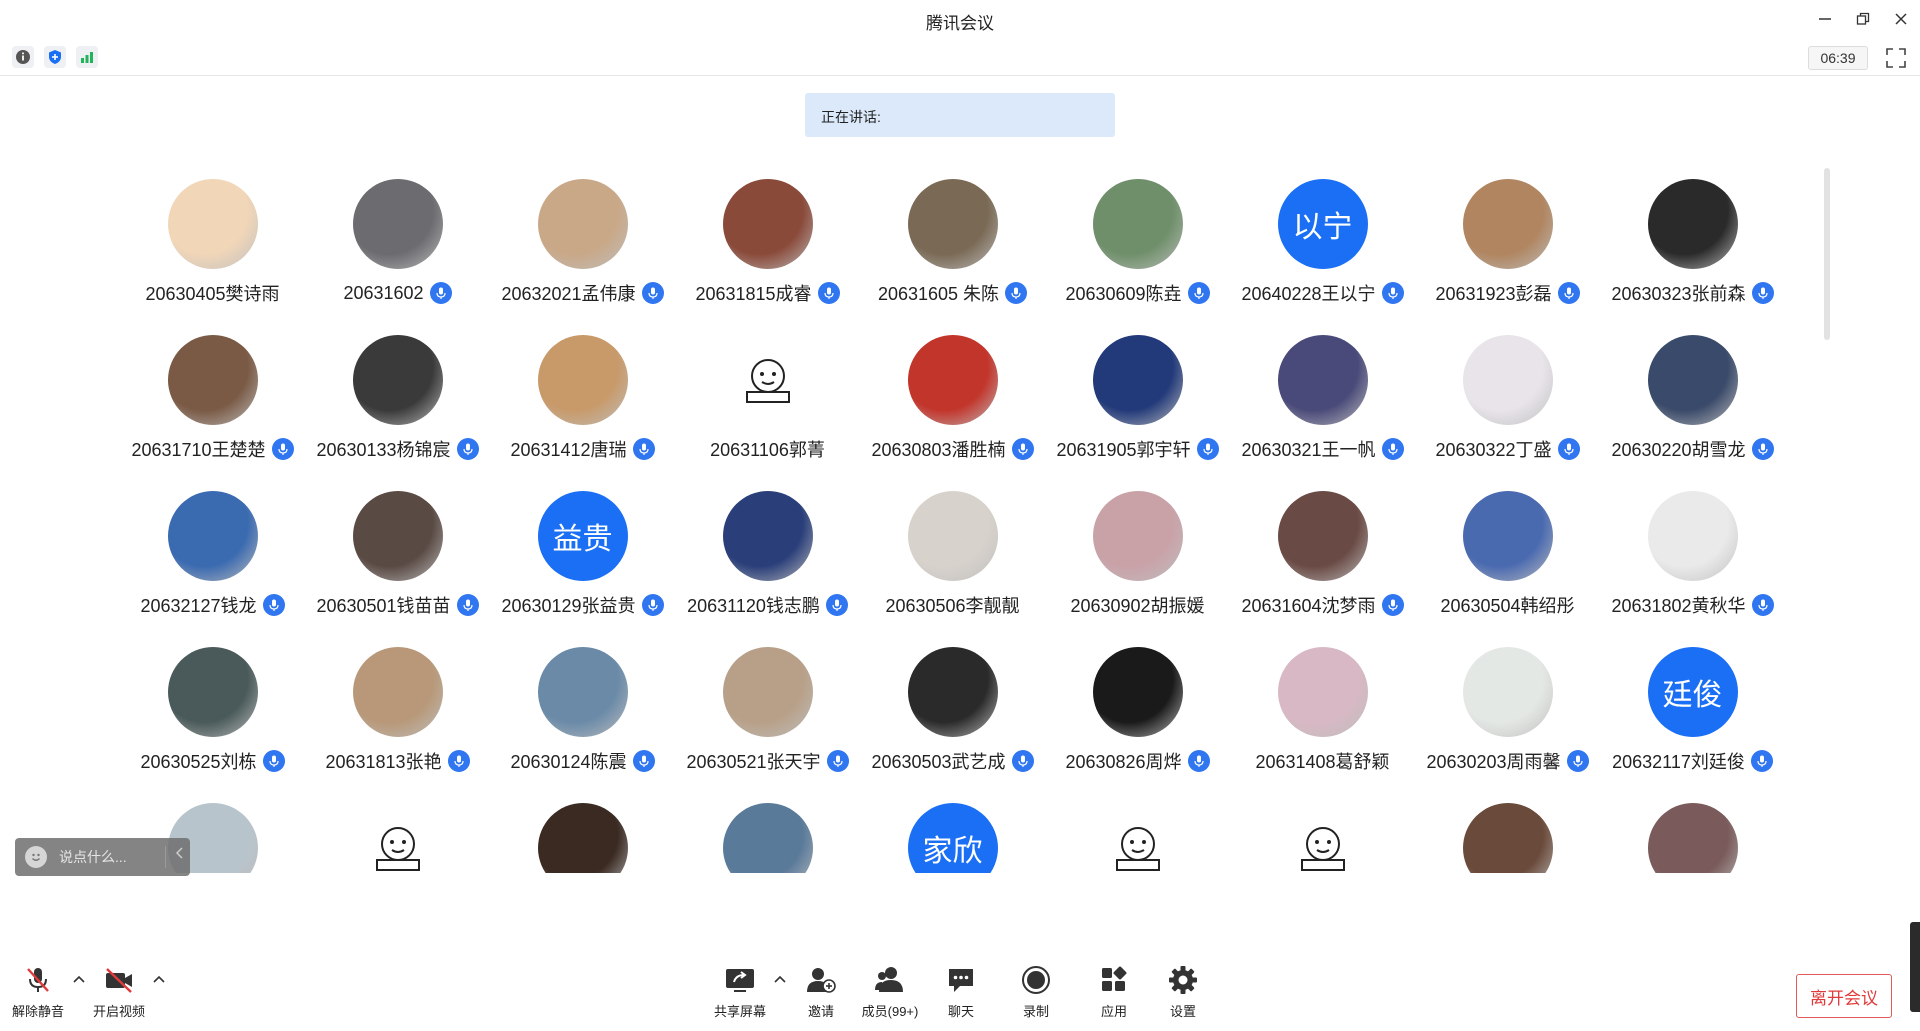  I want to click on participant-tile: 20630521张天宇, so click(767, 716).